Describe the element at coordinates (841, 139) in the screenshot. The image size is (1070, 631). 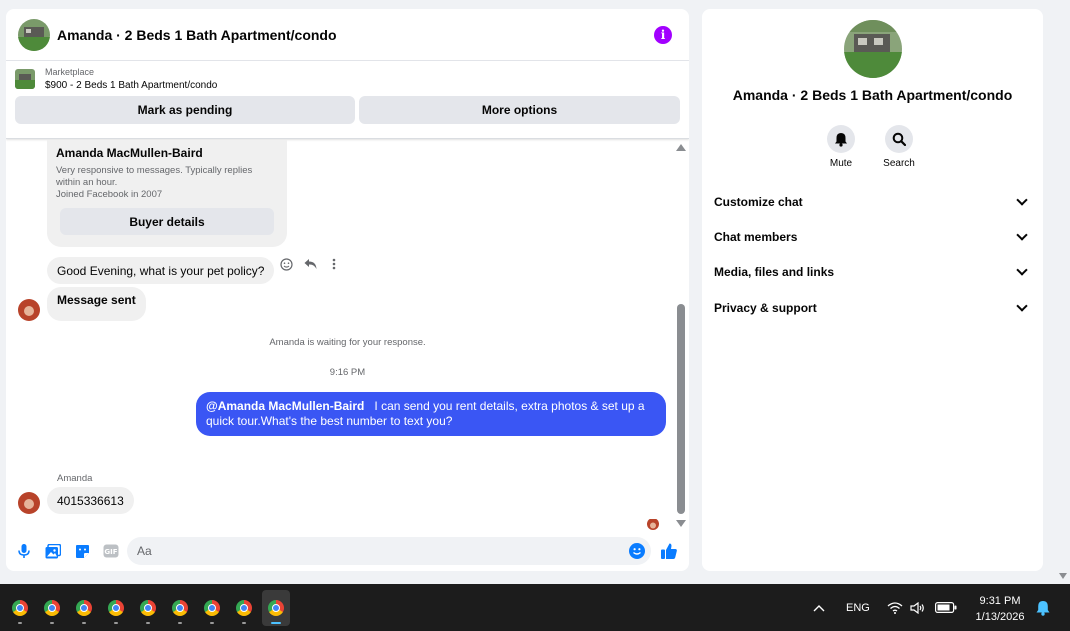
I see `bell-icon` at that location.